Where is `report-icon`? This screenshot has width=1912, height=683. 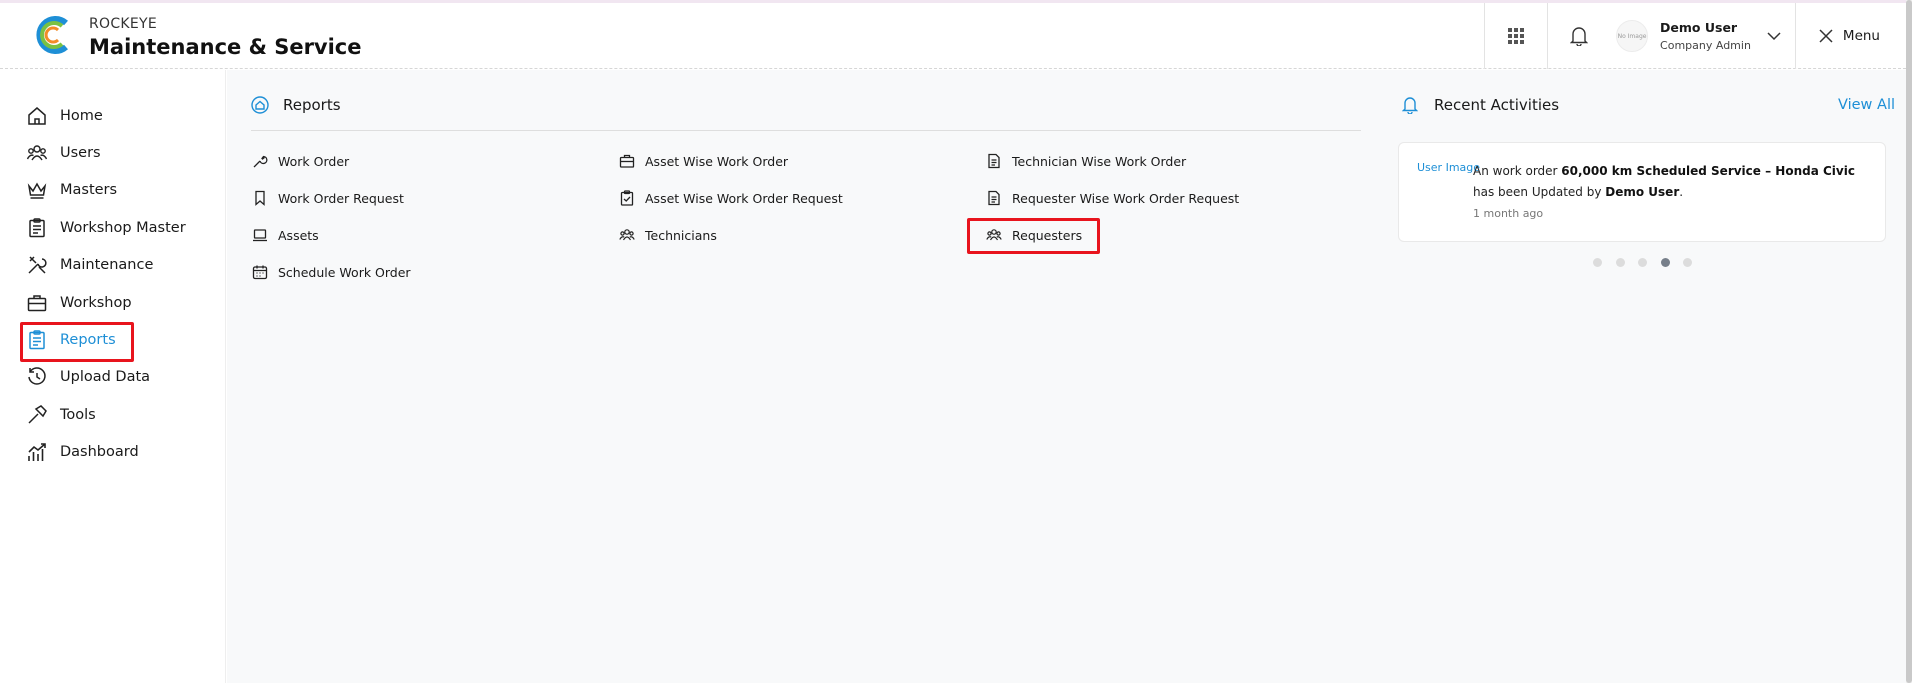 report-icon is located at coordinates (37, 340).